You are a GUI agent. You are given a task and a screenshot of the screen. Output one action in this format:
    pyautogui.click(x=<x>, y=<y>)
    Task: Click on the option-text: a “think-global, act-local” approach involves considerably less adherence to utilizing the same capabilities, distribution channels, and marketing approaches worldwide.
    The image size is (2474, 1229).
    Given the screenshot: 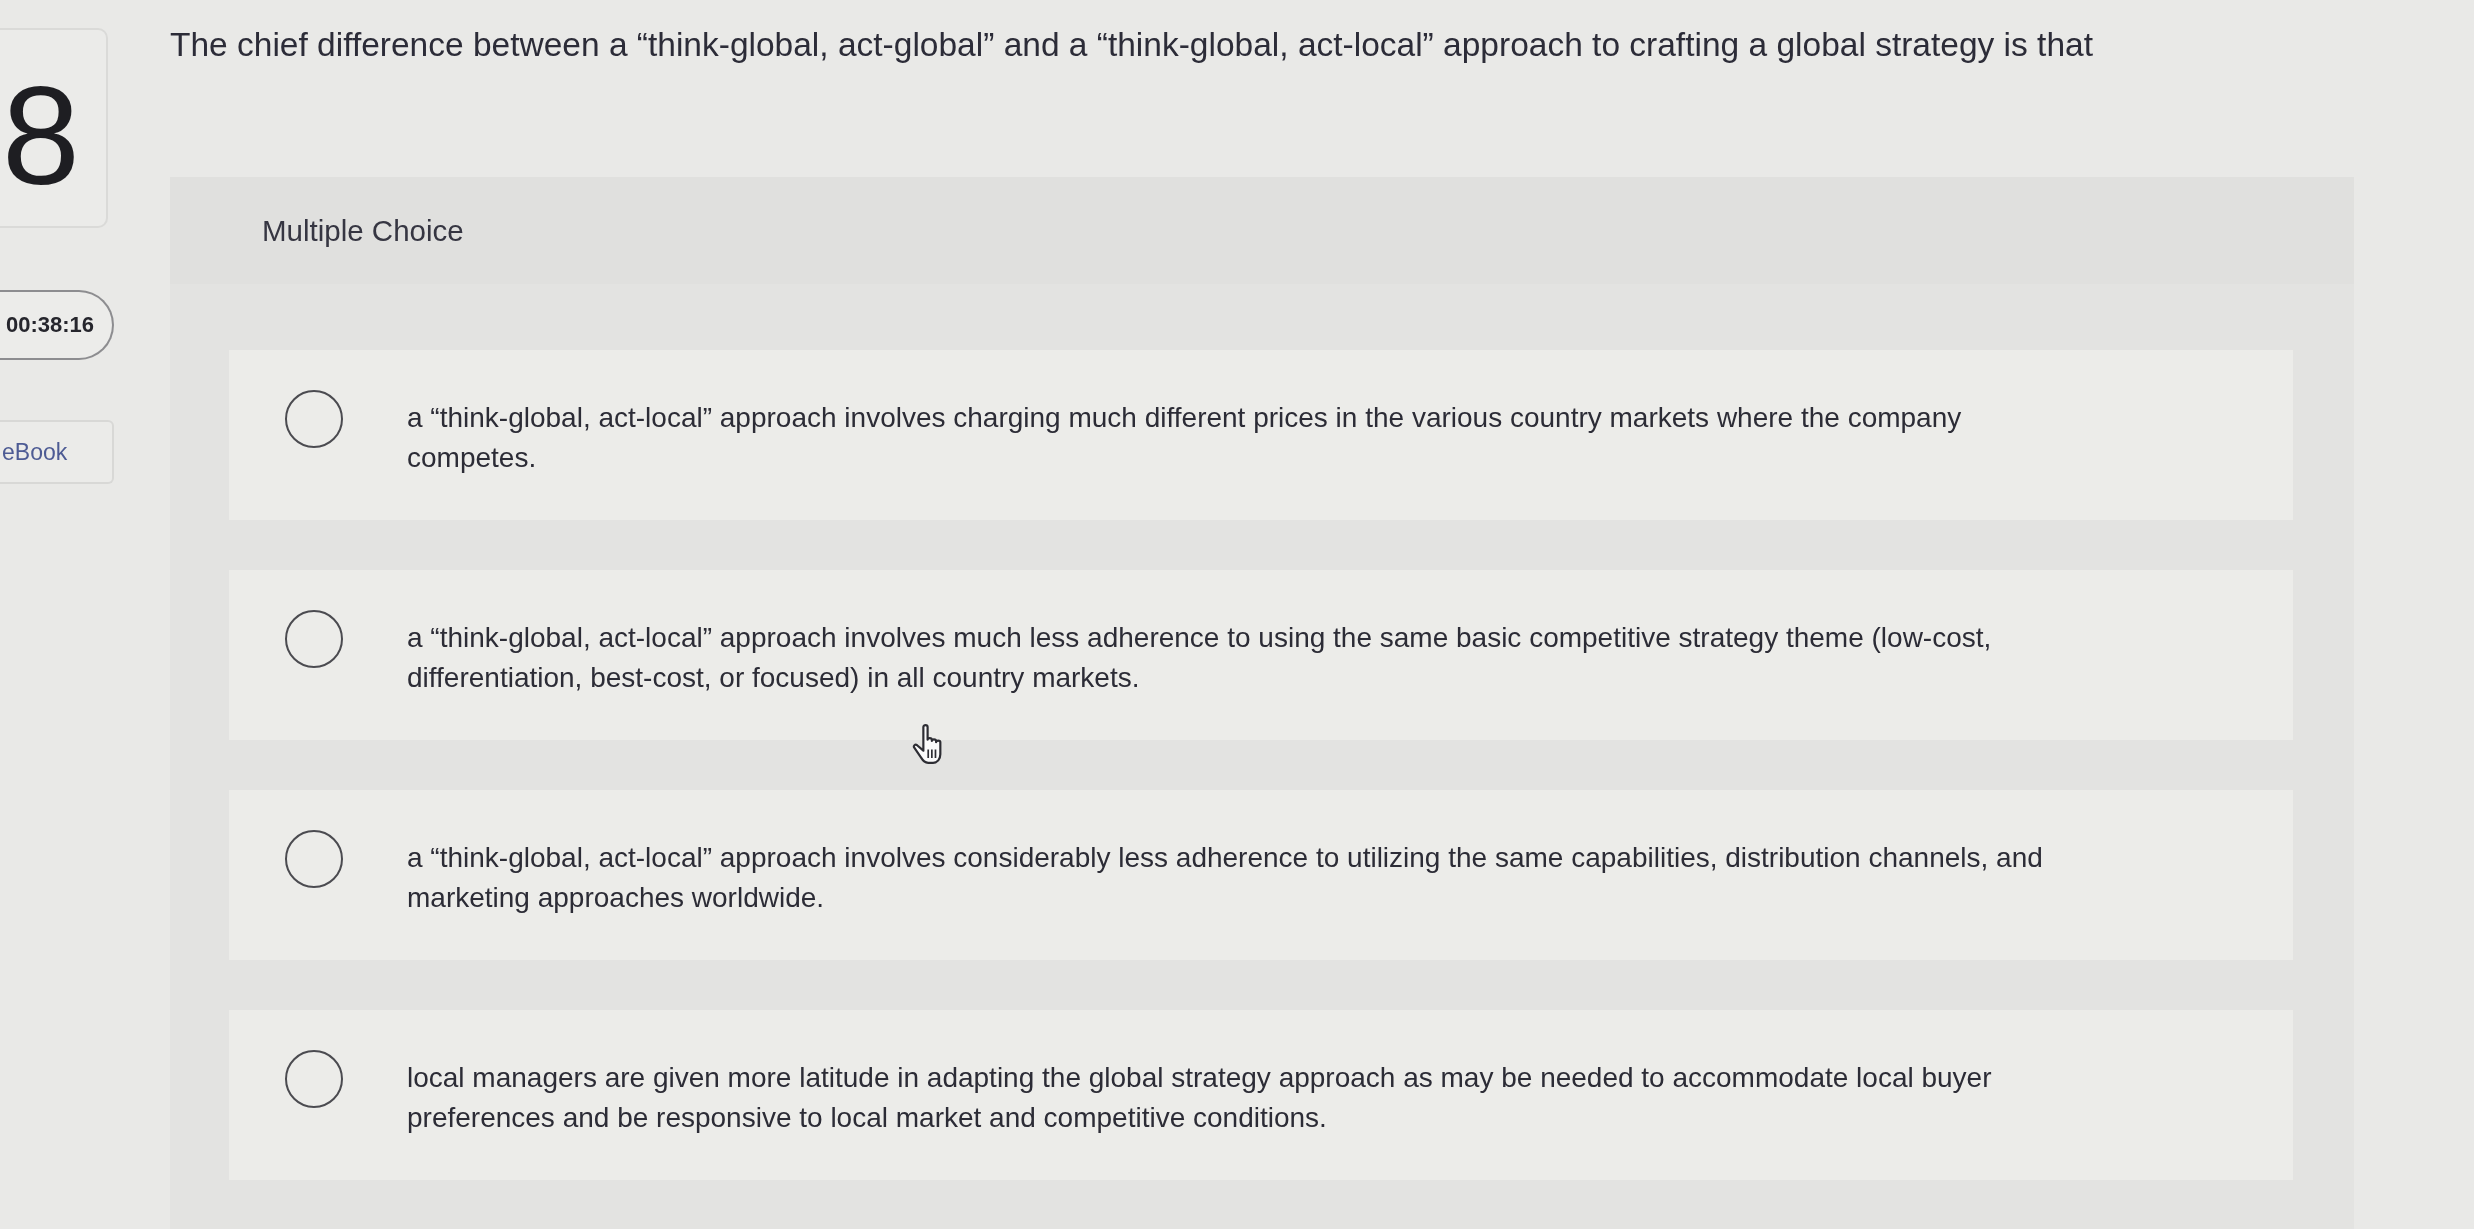 What is the action you would take?
    pyautogui.click(x=1225, y=878)
    